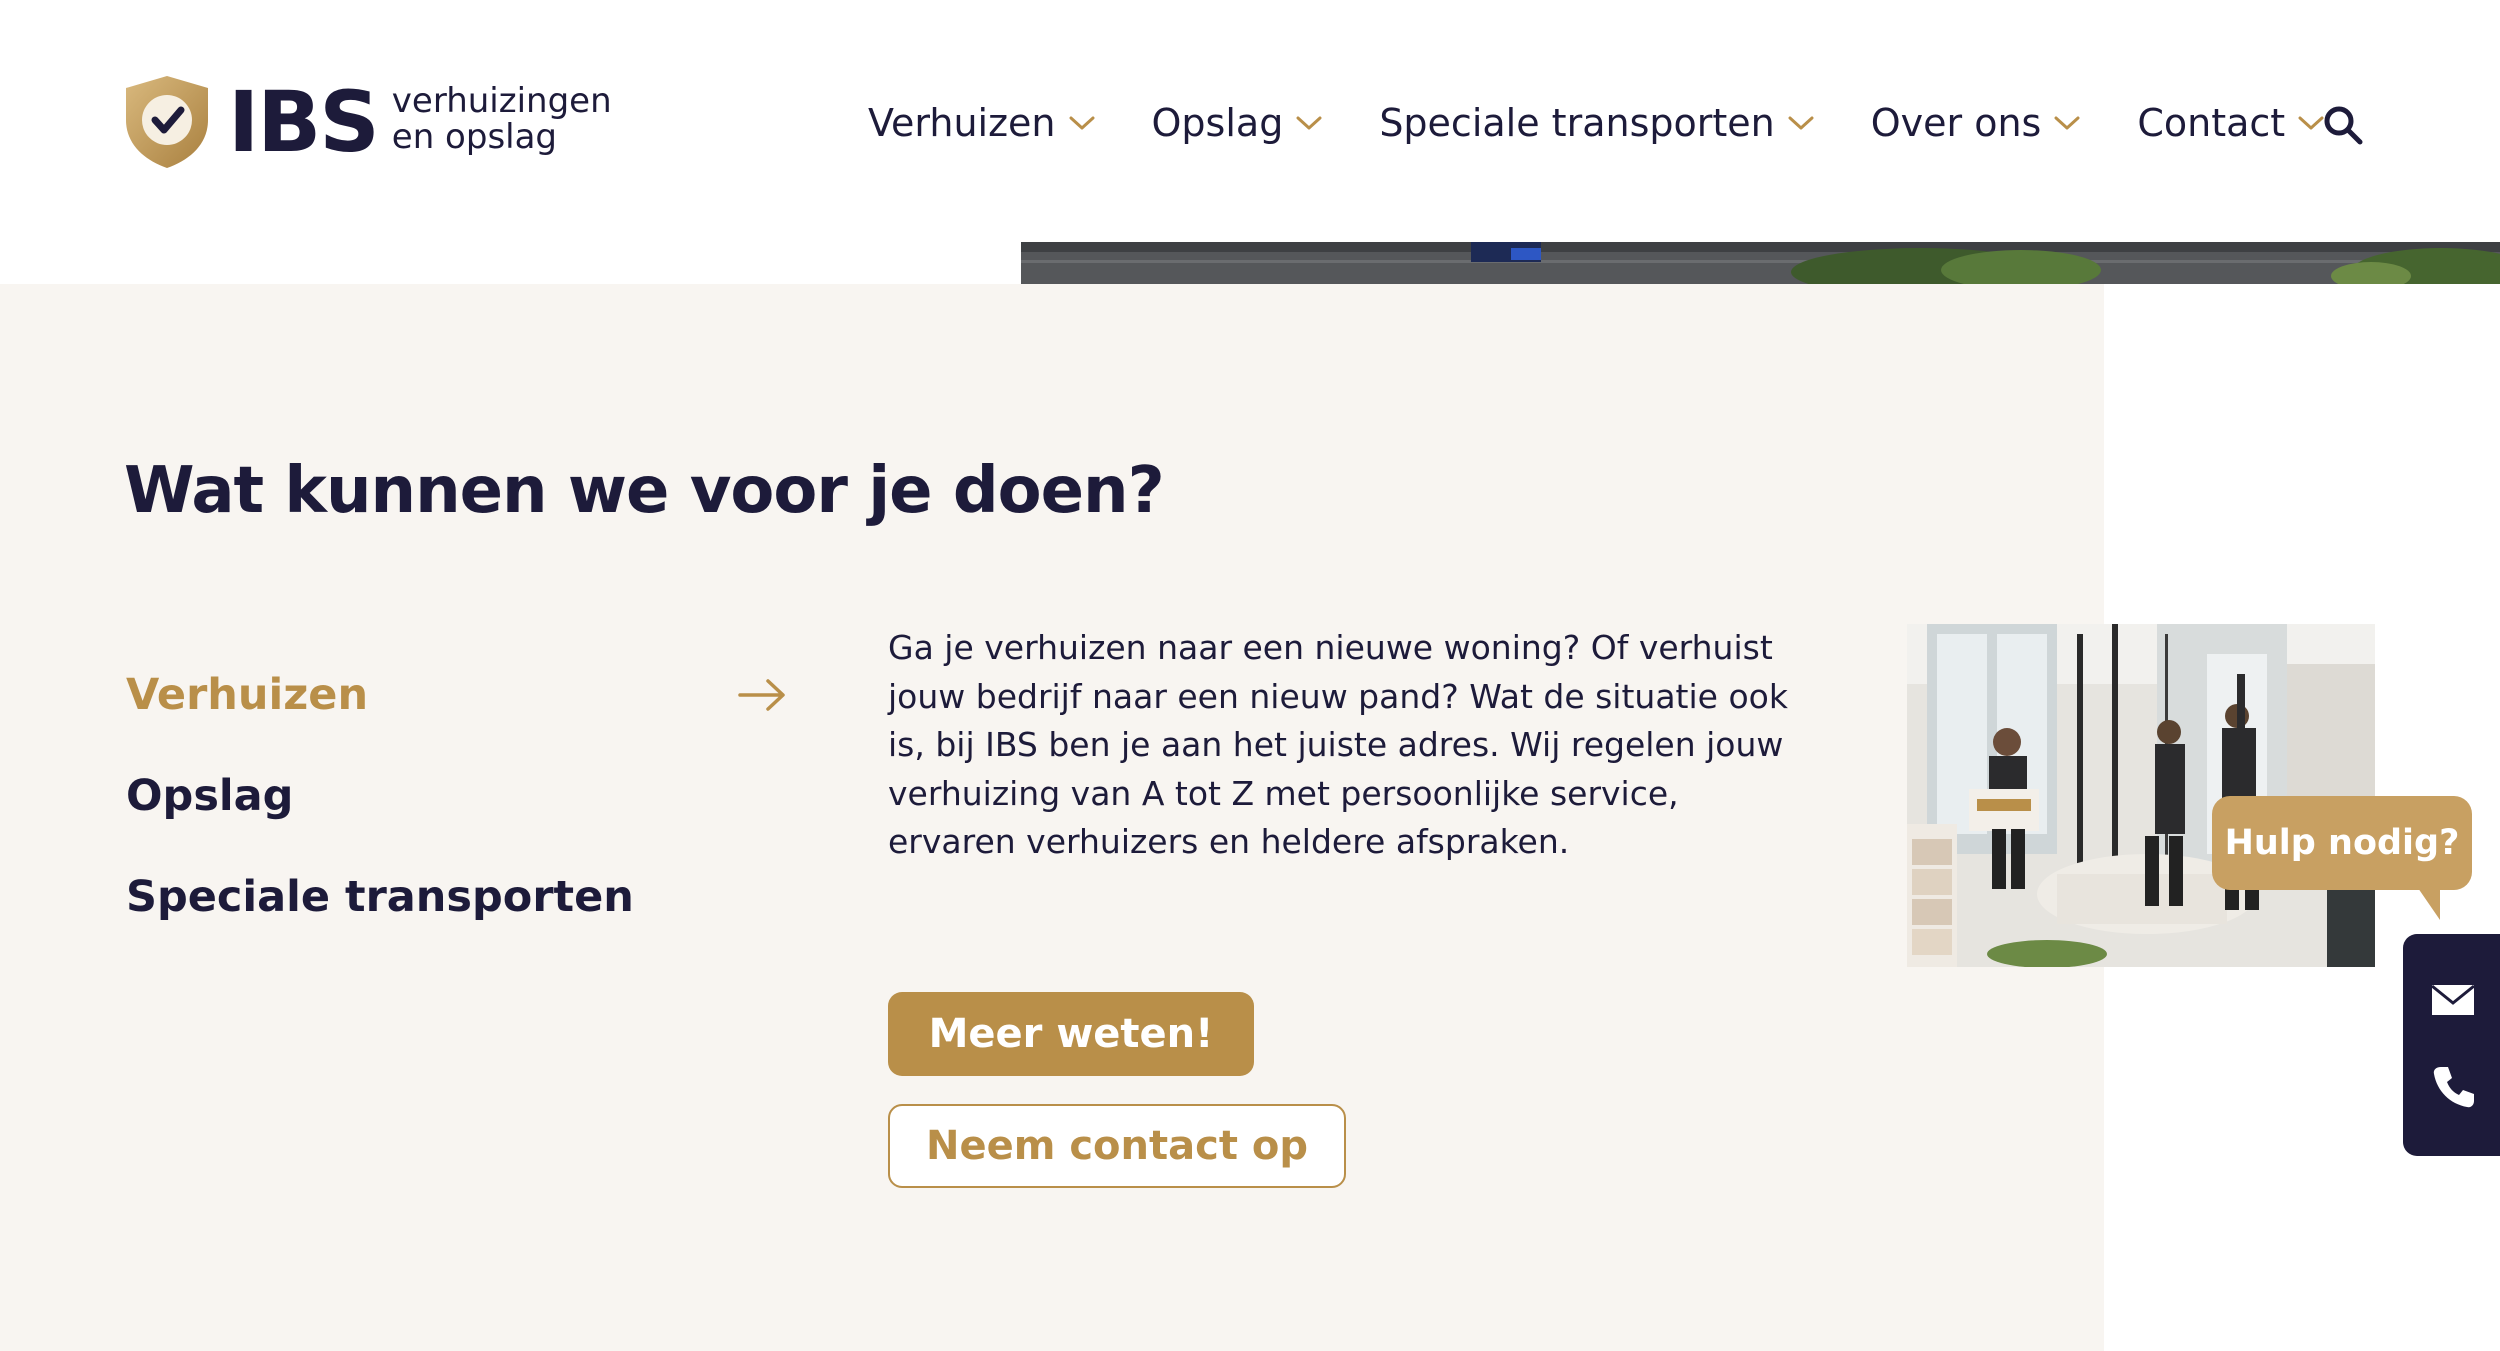  I want to click on neem-contact-op-button: Neem contact op, so click(1117, 1146).